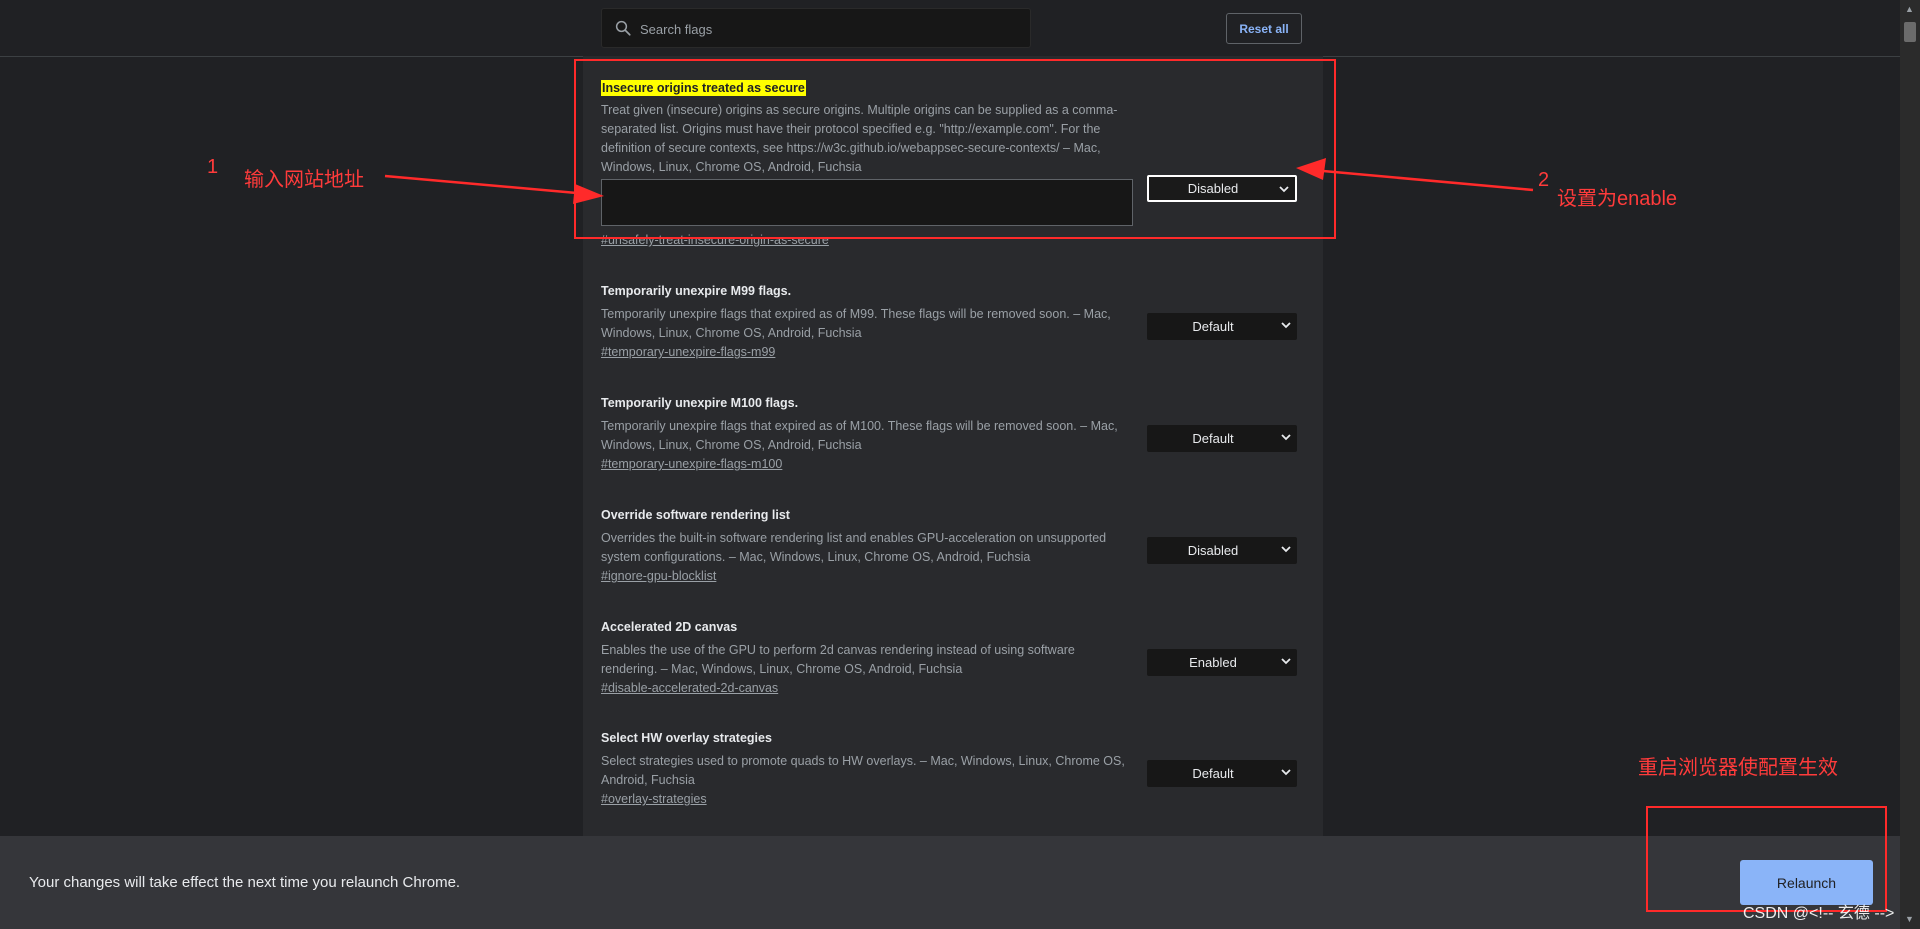 Image resolution: width=1920 pixels, height=929 pixels. What do you see at coordinates (688, 352) in the screenshot?
I see `flag-link: #temporary-unexpire-flags-m99` at bounding box center [688, 352].